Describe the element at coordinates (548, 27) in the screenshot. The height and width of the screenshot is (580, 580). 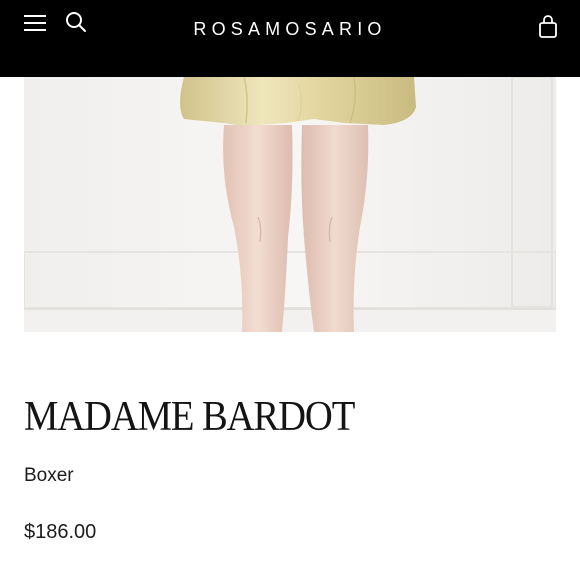
I see `shopping-bag-icon` at that location.